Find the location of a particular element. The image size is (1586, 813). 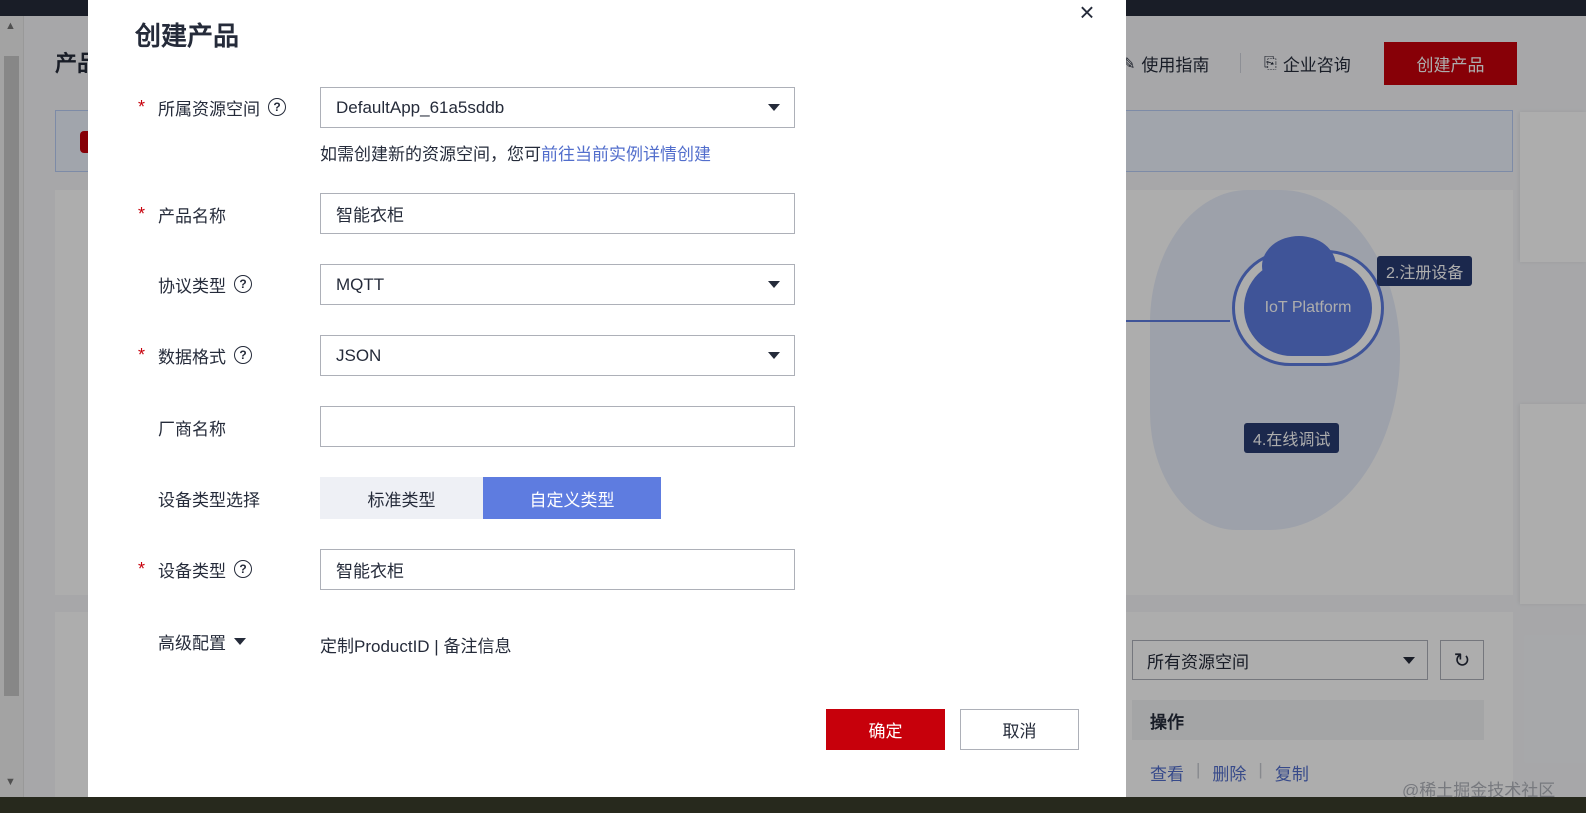

close-icon: × is located at coordinates (1087, 13).